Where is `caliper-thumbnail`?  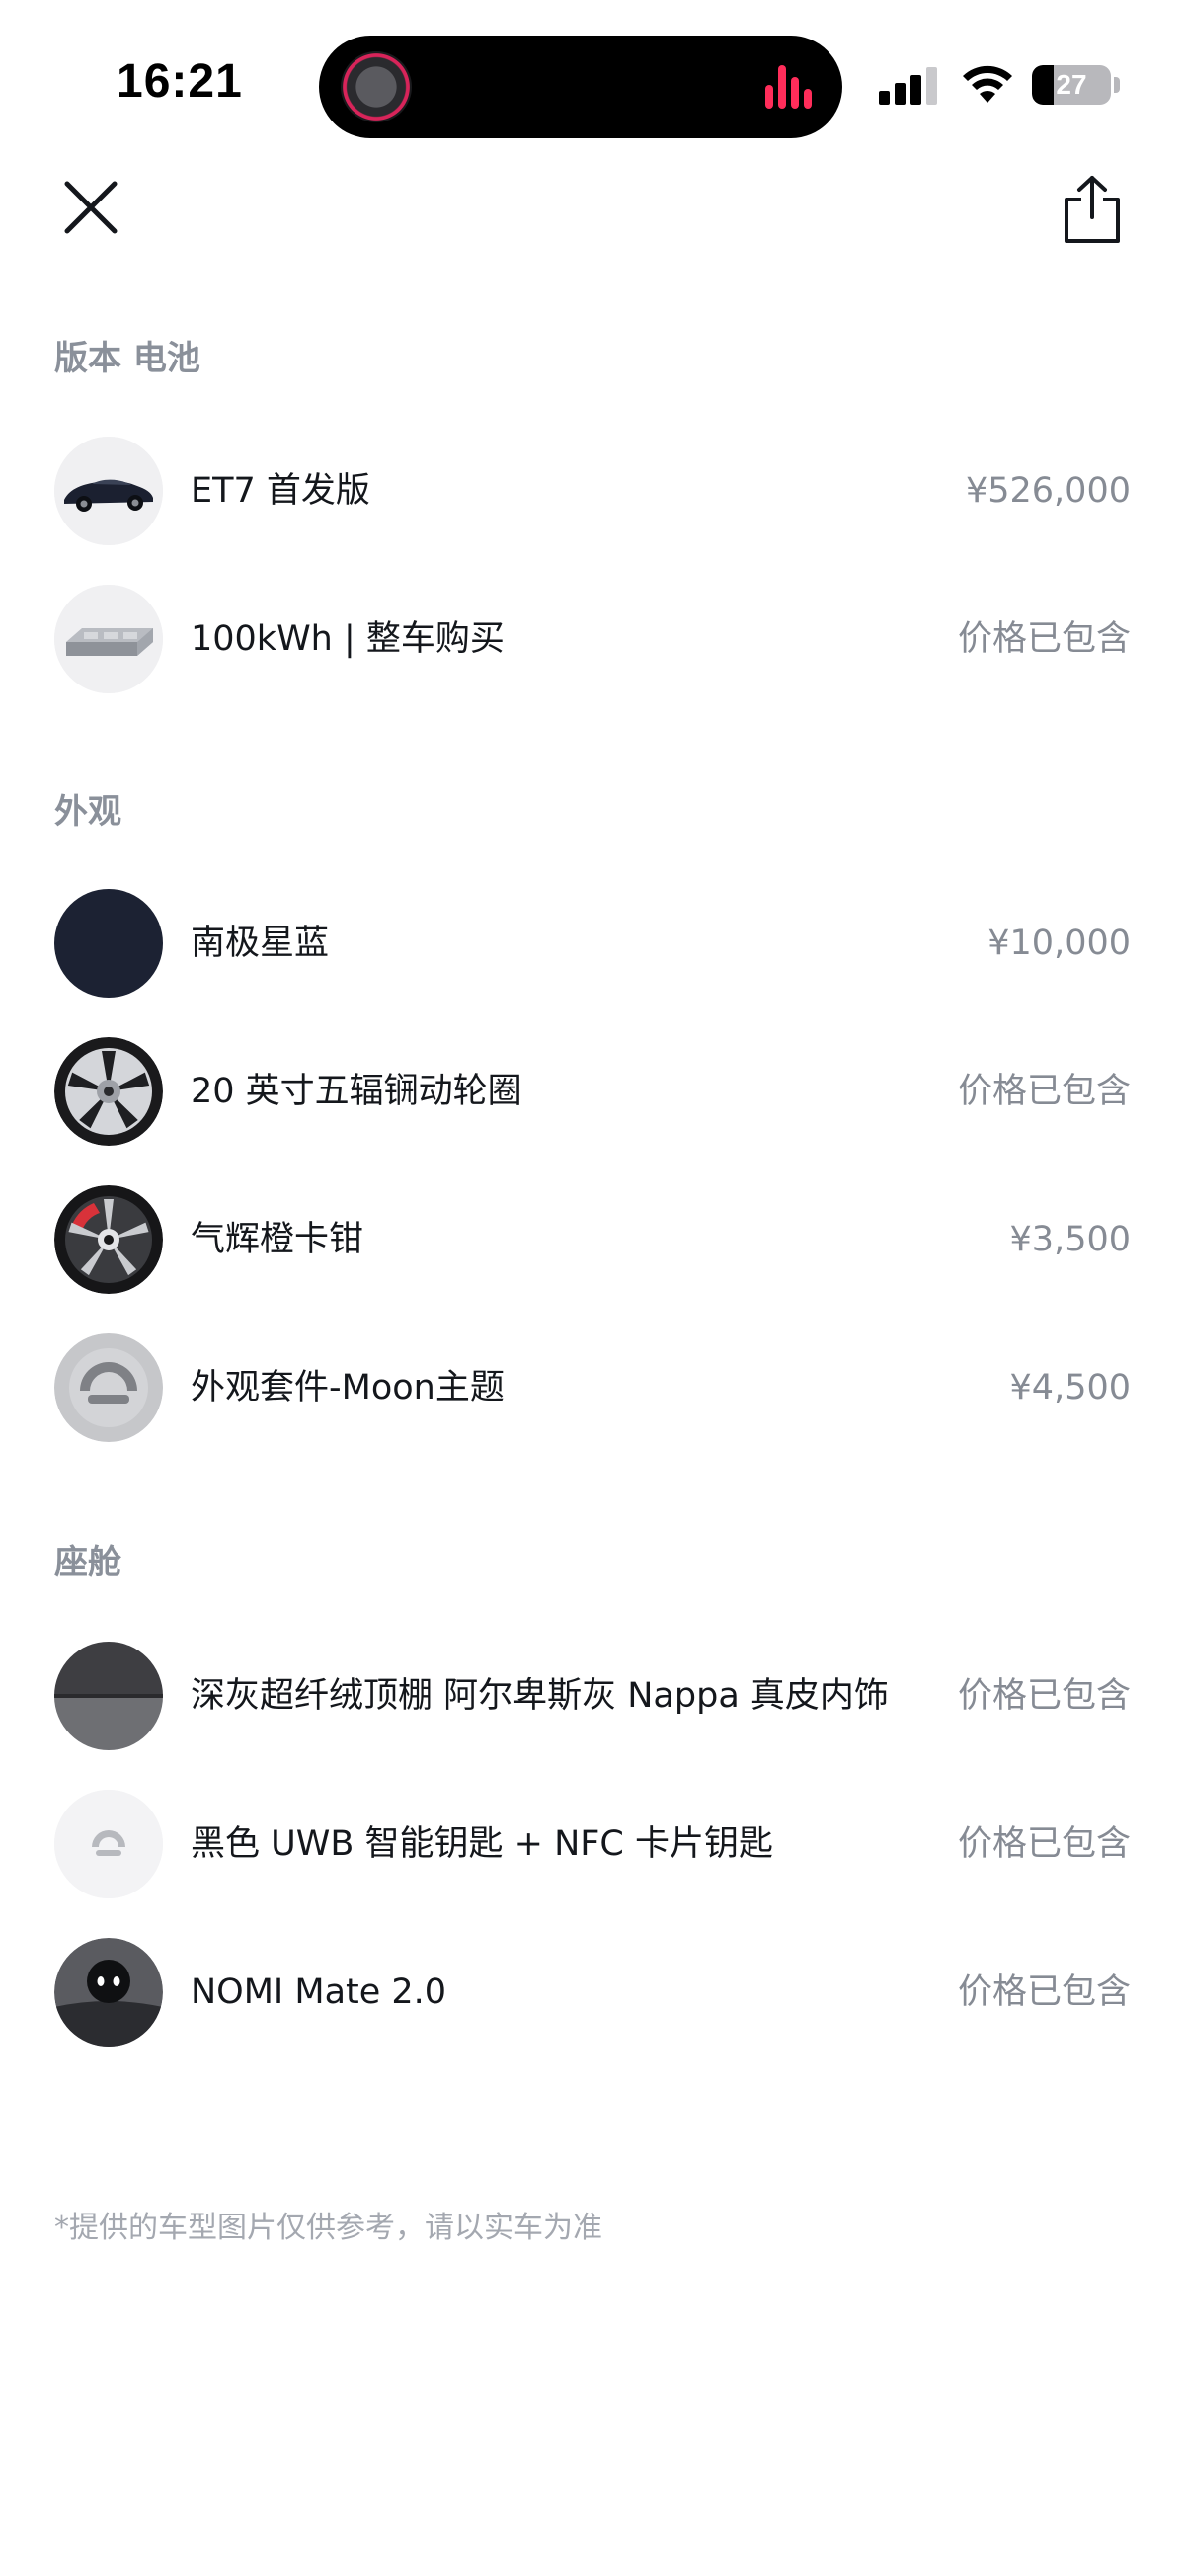 caliper-thumbnail is located at coordinates (109, 1239).